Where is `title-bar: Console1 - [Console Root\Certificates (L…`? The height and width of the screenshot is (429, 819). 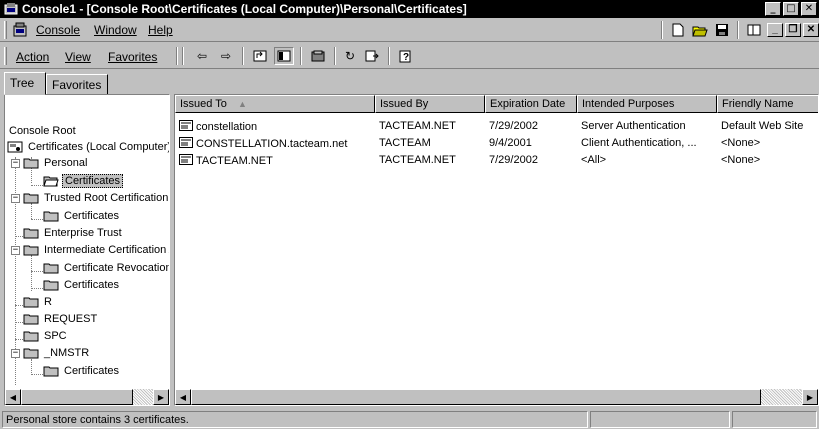 title-bar: Console1 - [Console Root\Certificates (L… is located at coordinates (409, 9).